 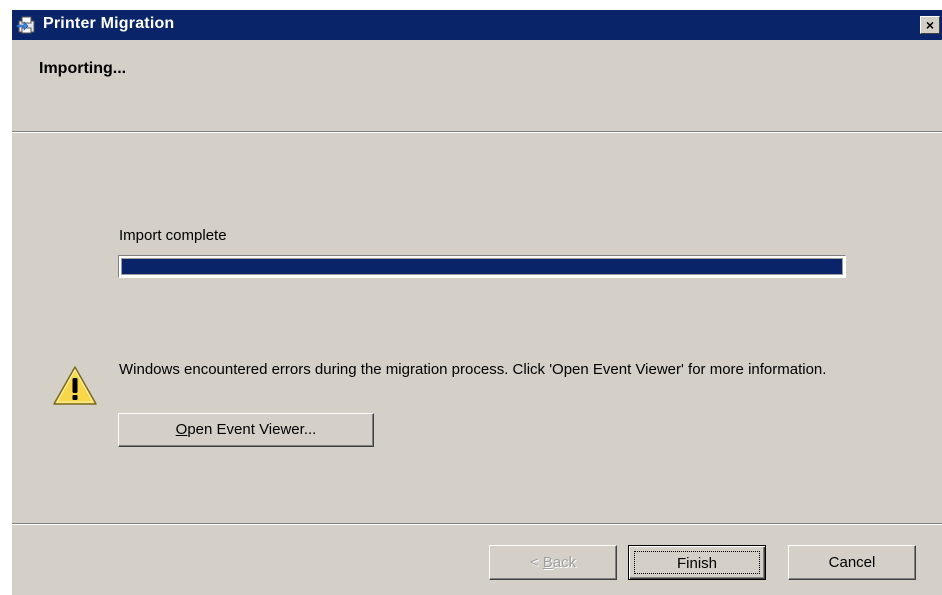 What do you see at coordinates (173, 235) in the screenshot?
I see `progress-label: Import complete` at bounding box center [173, 235].